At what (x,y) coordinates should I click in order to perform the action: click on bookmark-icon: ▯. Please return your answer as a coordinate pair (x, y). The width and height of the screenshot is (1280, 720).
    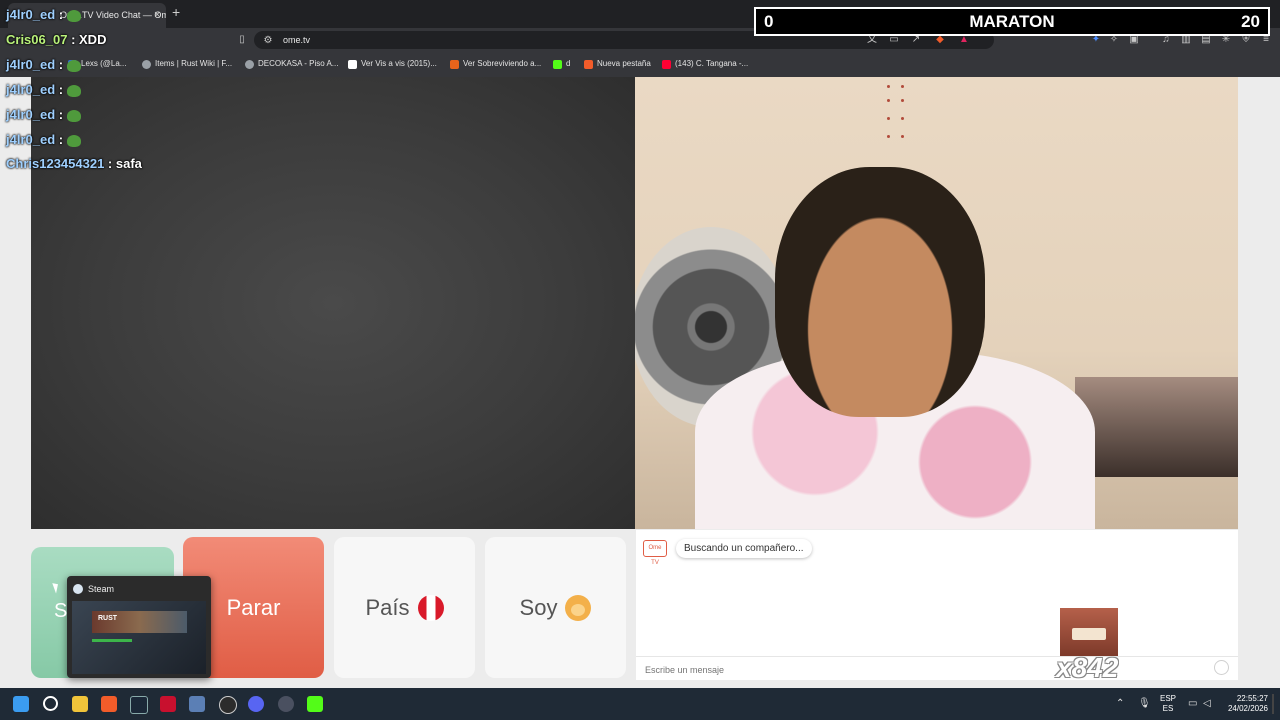
    Looking at the image, I should click on (242, 40).